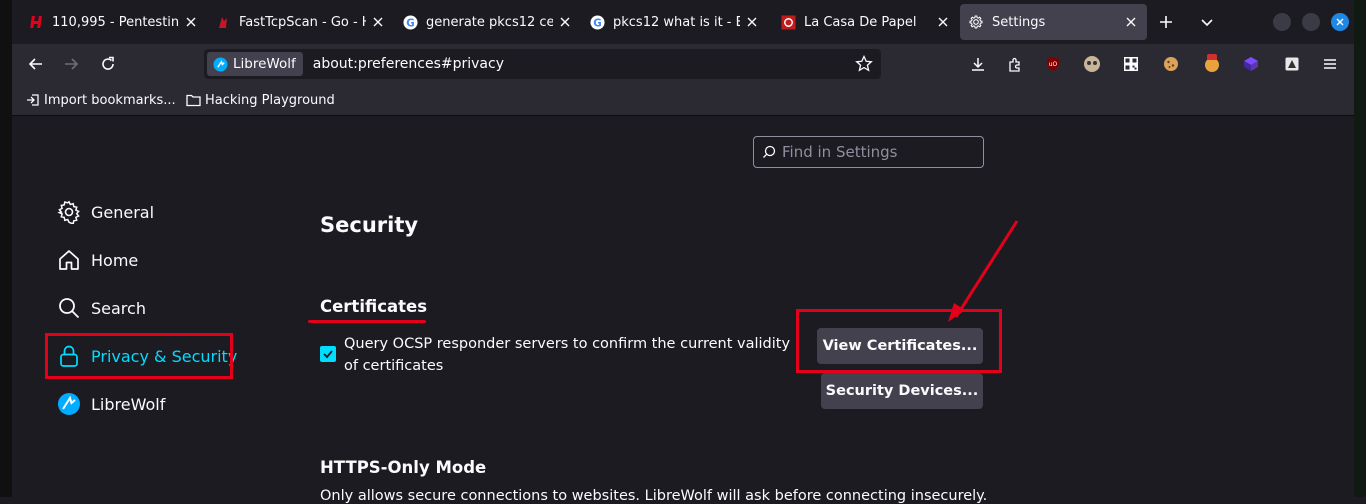 The height and width of the screenshot is (504, 1366). What do you see at coordinates (683, 100) in the screenshot?
I see `bookmarks-toolbar: Import bookmarks... Hacking Playground` at bounding box center [683, 100].